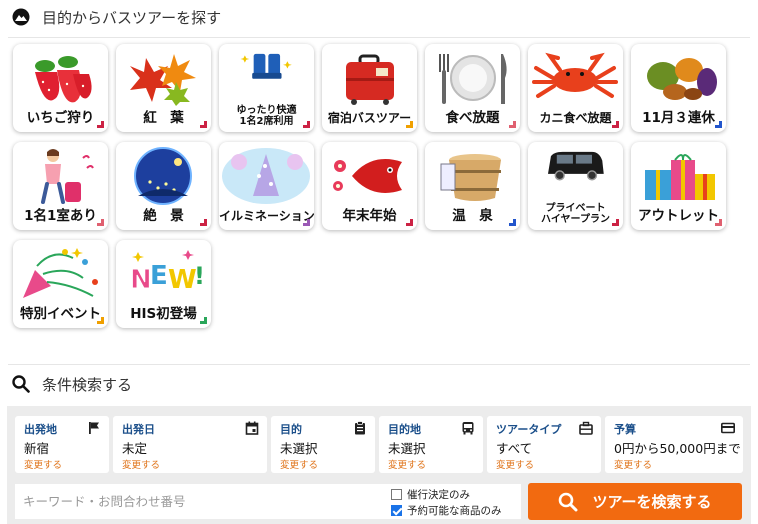 This screenshot has width=758, height=524. I want to click on bus-seats-icon, so click(266, 66).